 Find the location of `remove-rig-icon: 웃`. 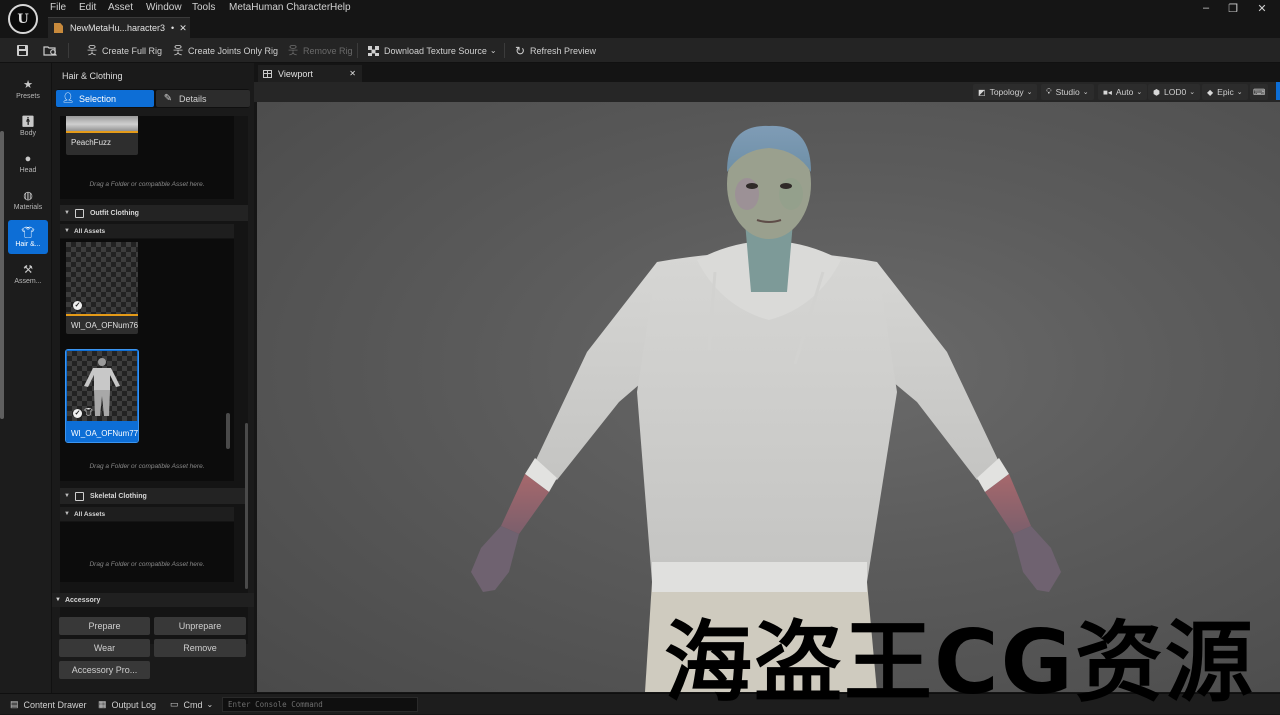

remove-rig-icon: 웃 is located at coordinates (293, 50).